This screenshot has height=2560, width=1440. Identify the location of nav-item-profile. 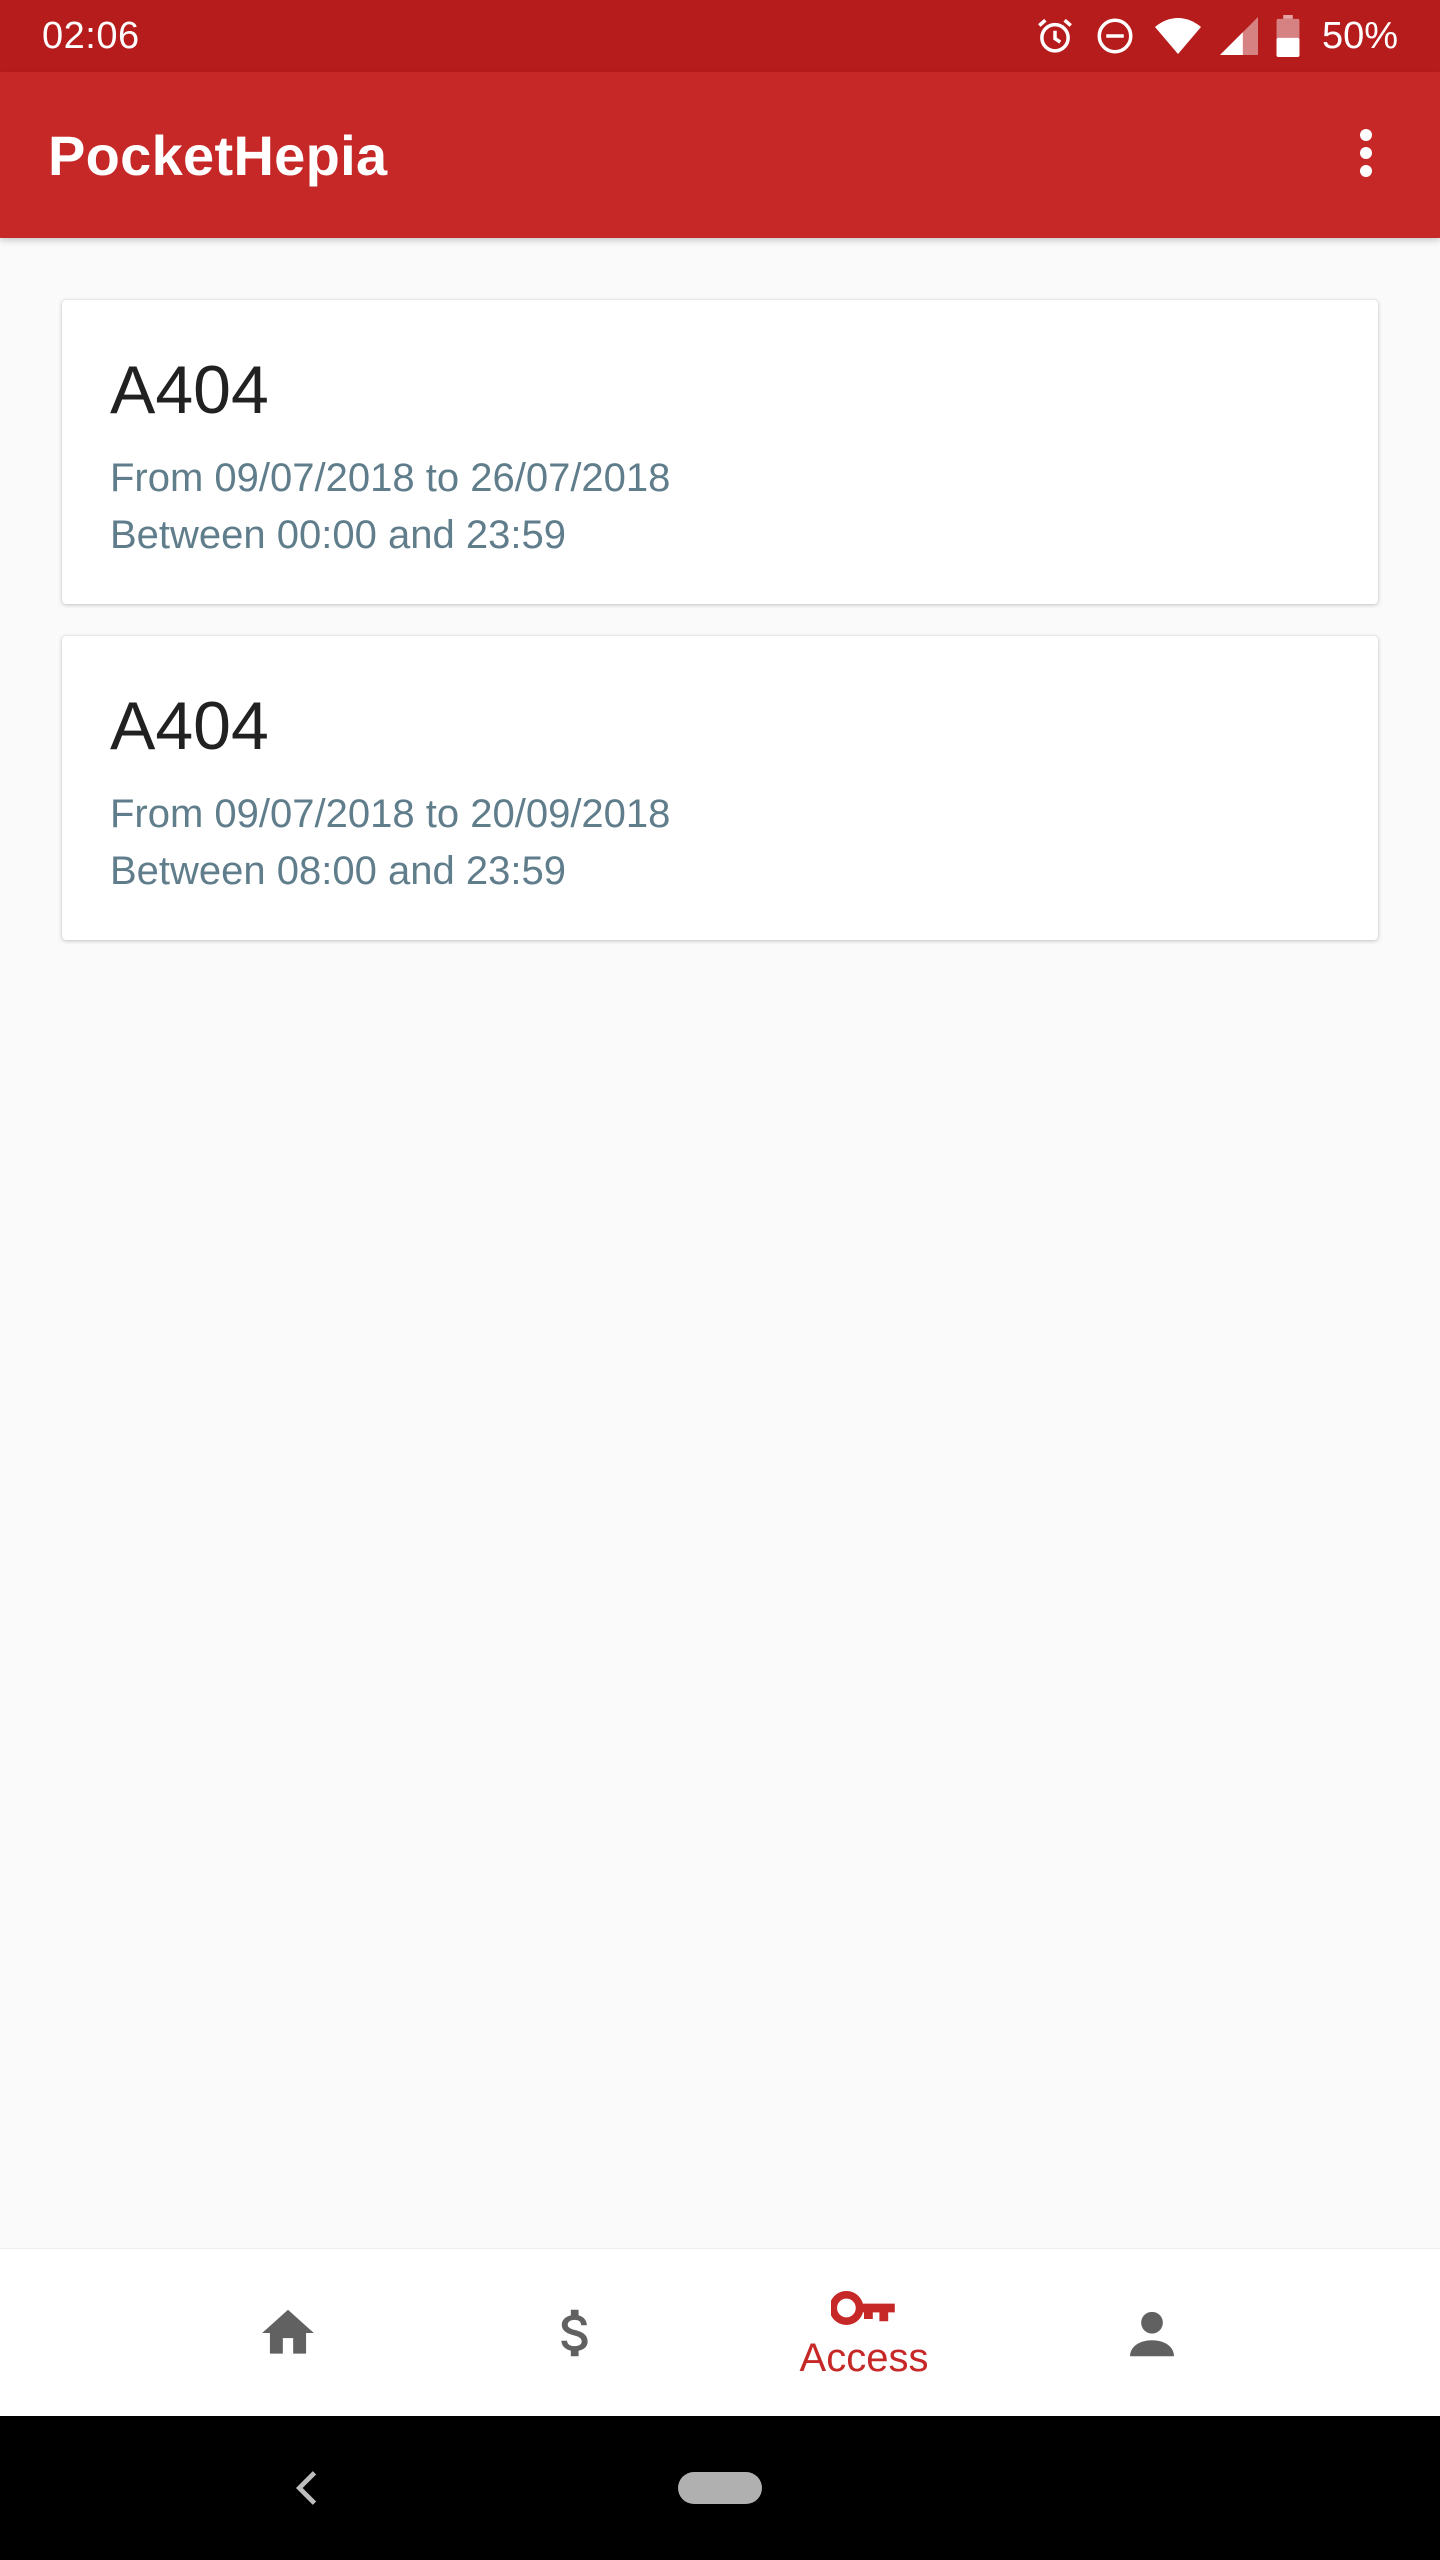
(1152, 2333).